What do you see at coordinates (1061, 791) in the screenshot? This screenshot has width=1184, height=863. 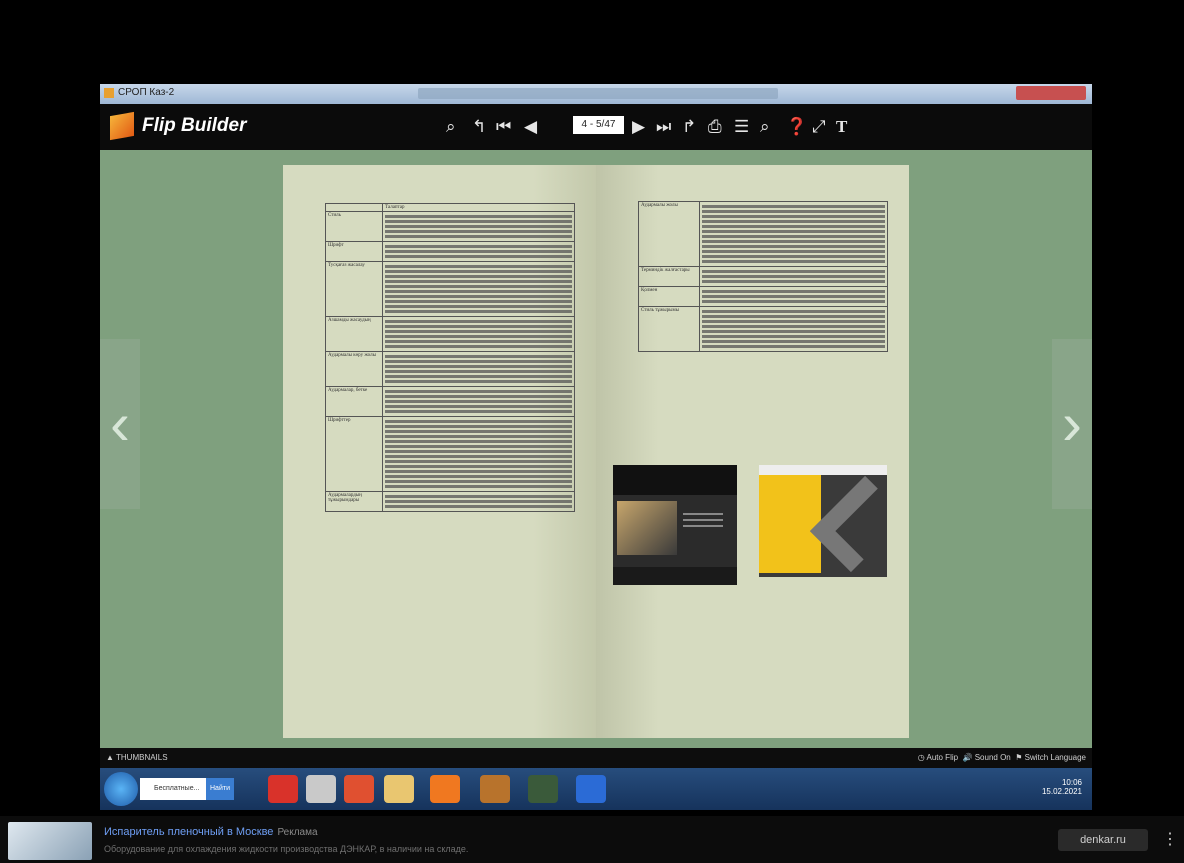 I see `clock-date: 15.02.2021` at bounding box center [1061, 791].